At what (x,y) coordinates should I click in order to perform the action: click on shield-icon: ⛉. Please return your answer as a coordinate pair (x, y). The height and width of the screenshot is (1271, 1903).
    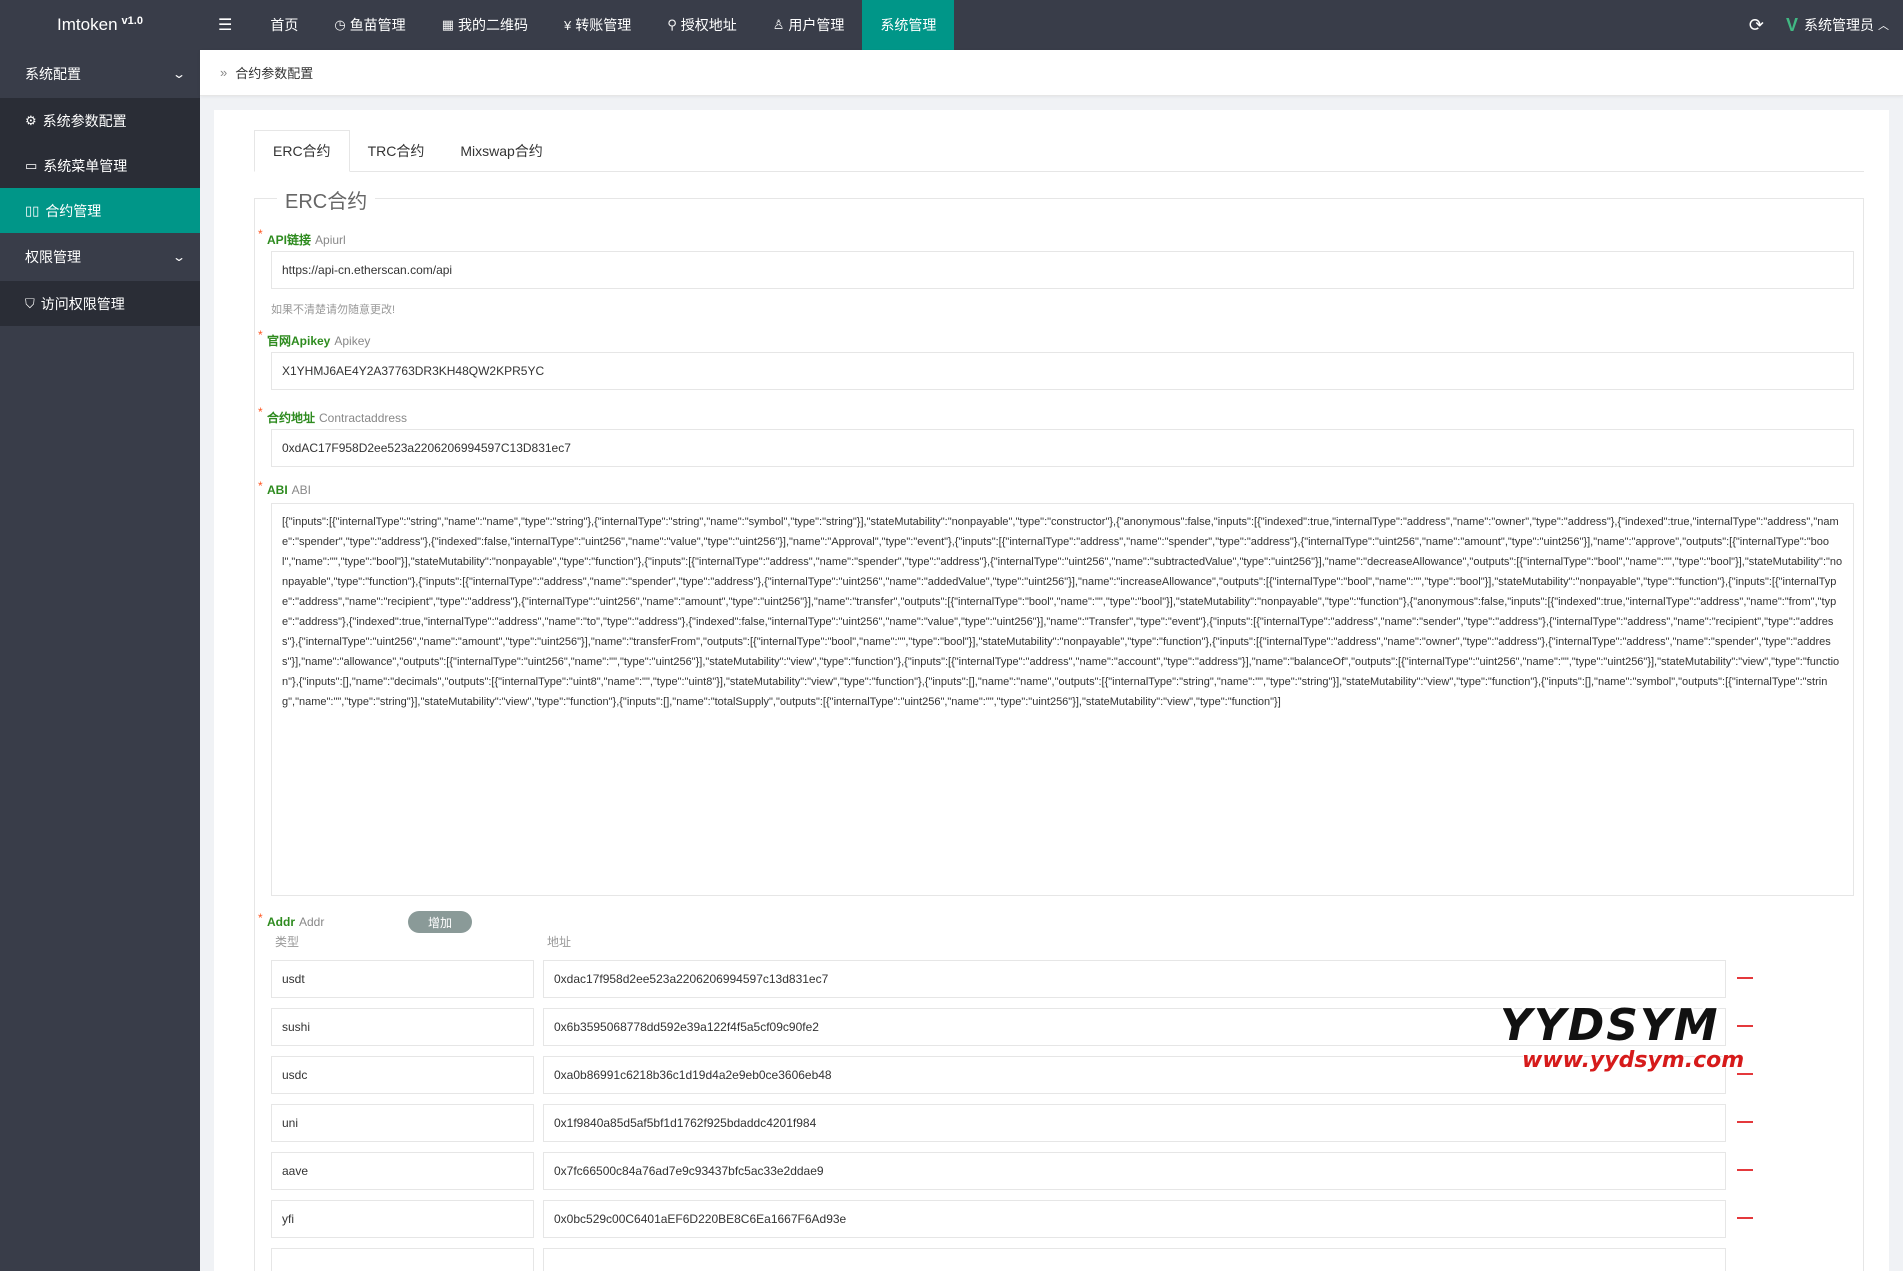
    Looking at the image, I should click on (30, 303).